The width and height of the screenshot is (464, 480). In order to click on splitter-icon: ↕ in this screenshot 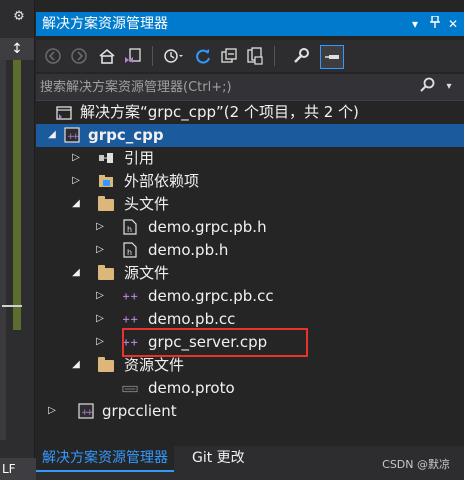, I will do `click(17, 49)`.